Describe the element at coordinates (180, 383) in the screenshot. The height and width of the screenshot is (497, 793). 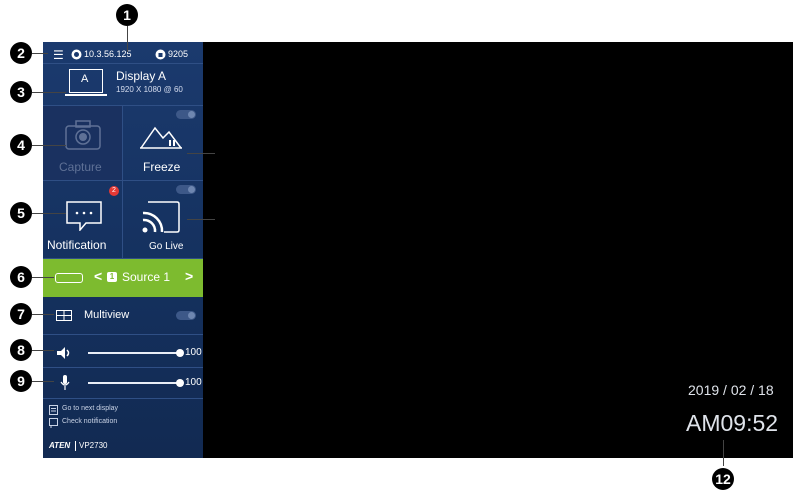
I see `mic-slider-knob` at that location.